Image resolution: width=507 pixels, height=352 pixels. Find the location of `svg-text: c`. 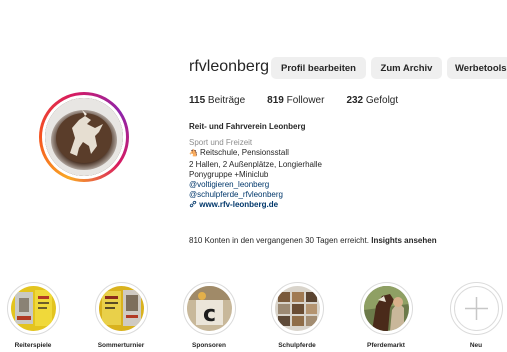

svg-text: c is located at coordinates (208, 314).